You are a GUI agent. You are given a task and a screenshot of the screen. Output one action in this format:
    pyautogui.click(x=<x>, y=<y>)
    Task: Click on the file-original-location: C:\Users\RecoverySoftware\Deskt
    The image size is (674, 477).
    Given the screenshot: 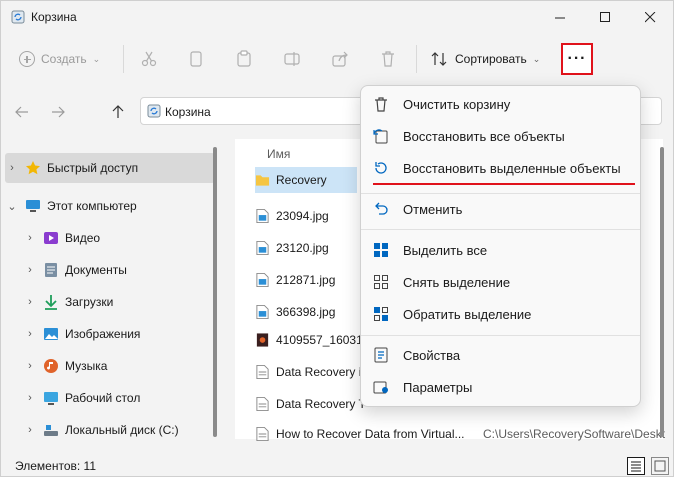 What is the action you would take?
    pyautogui.click(x=574, y=434)
    